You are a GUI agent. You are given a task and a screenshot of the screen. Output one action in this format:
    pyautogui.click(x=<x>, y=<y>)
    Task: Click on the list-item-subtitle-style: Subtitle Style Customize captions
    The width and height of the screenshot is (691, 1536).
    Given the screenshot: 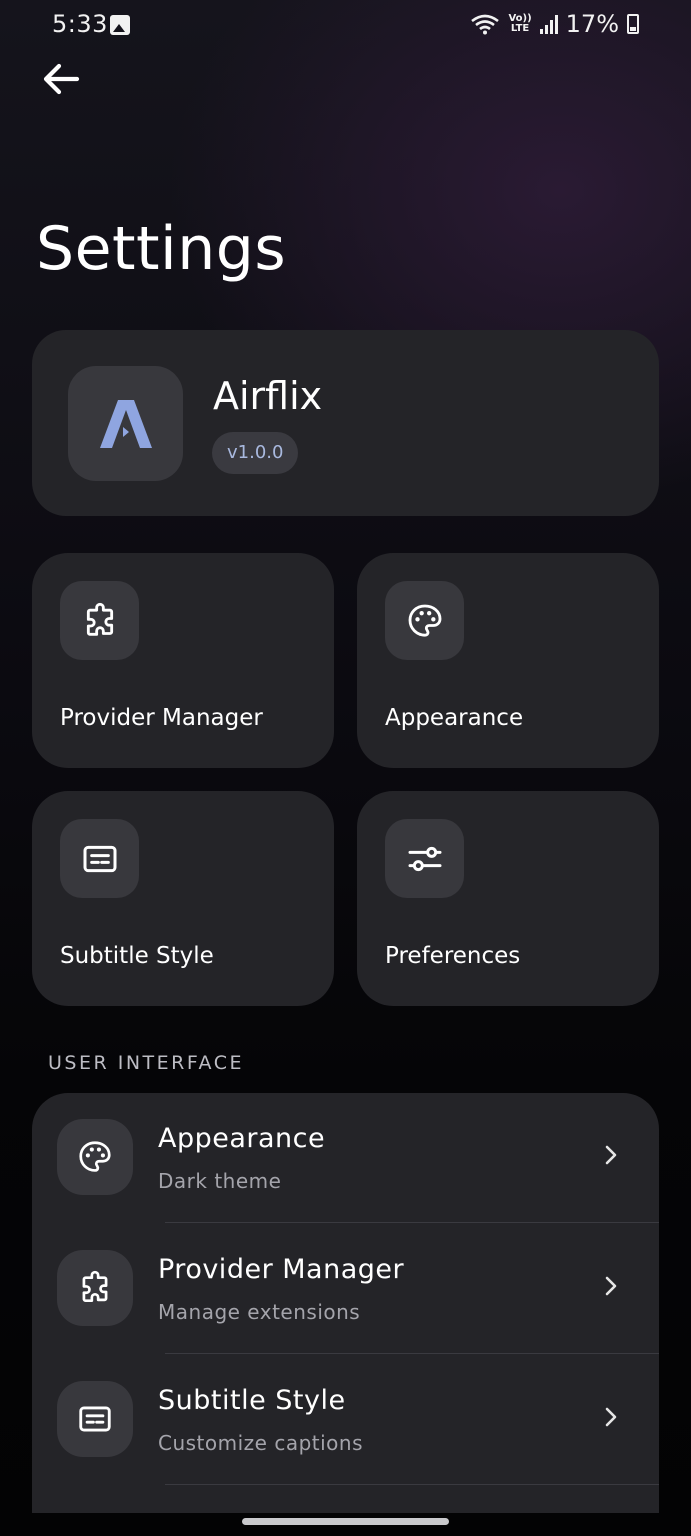 What is the action you would take?
    pyautogui.click(x=345, y=1420)
    